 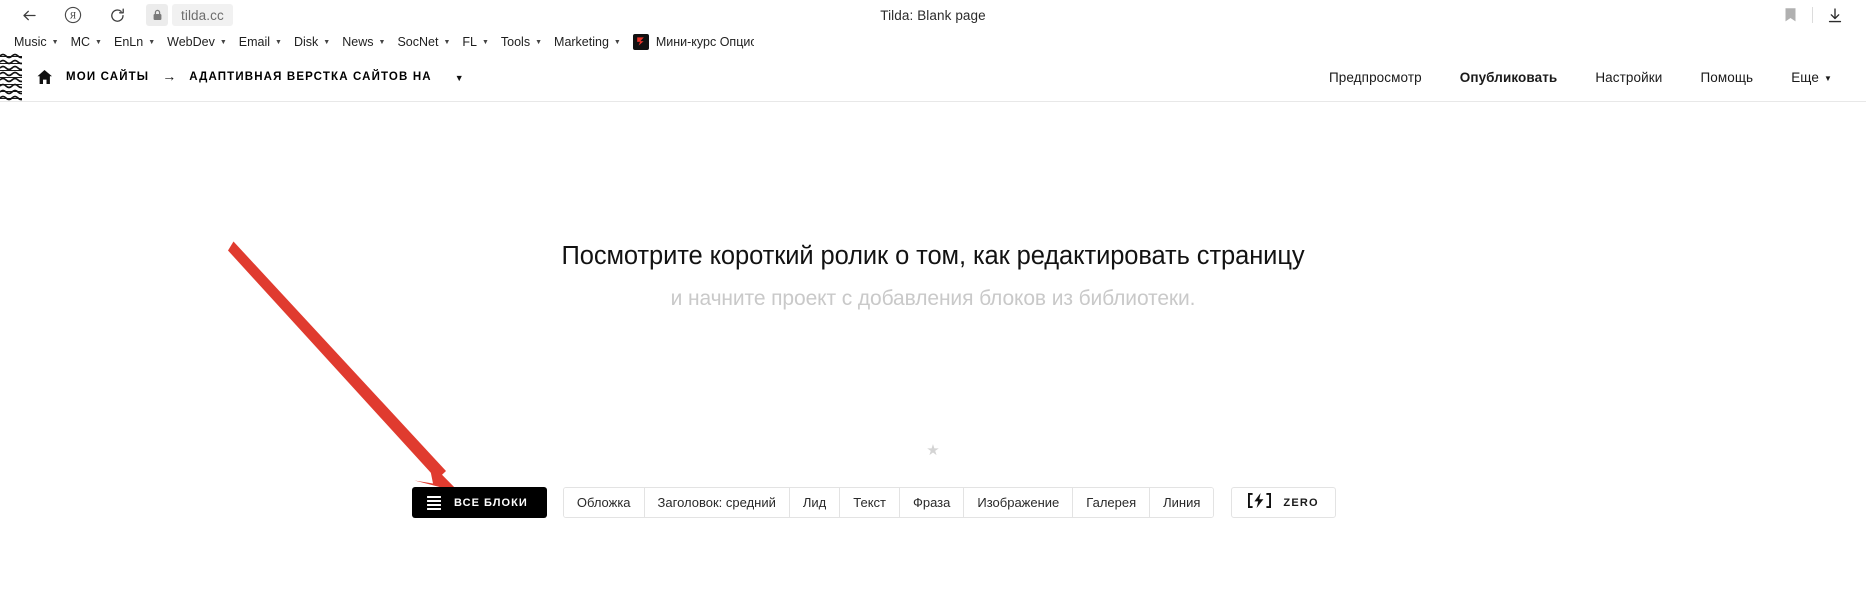 I want to click on bookmark-item: Email ▼, so click(x=260, y=42).